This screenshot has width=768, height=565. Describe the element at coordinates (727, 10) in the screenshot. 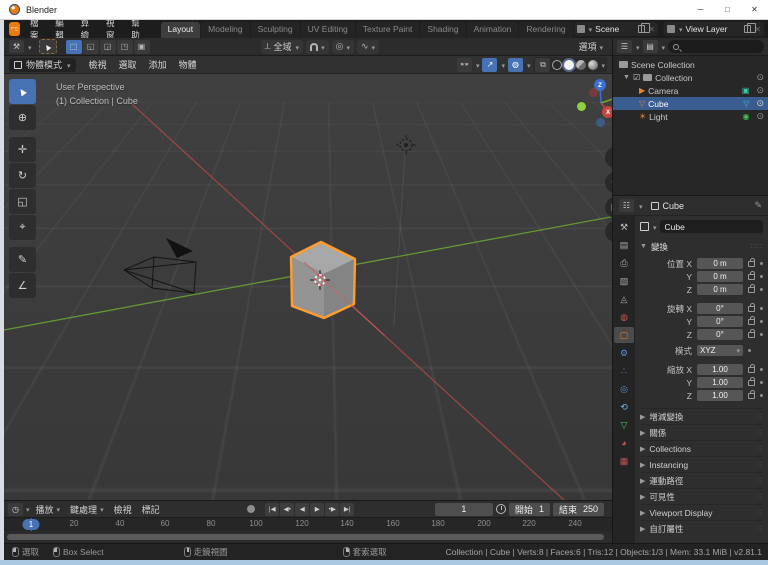

I see `maximize-button: □` at that location.